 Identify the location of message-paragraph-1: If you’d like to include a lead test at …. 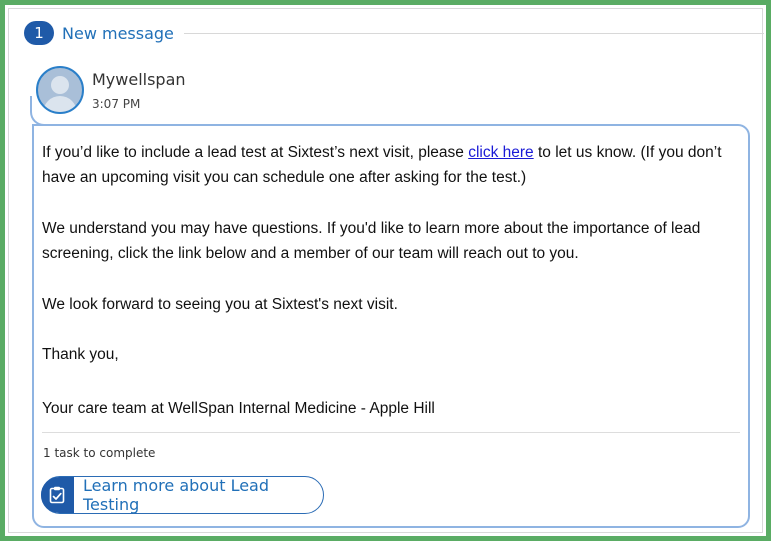
(387, 165).